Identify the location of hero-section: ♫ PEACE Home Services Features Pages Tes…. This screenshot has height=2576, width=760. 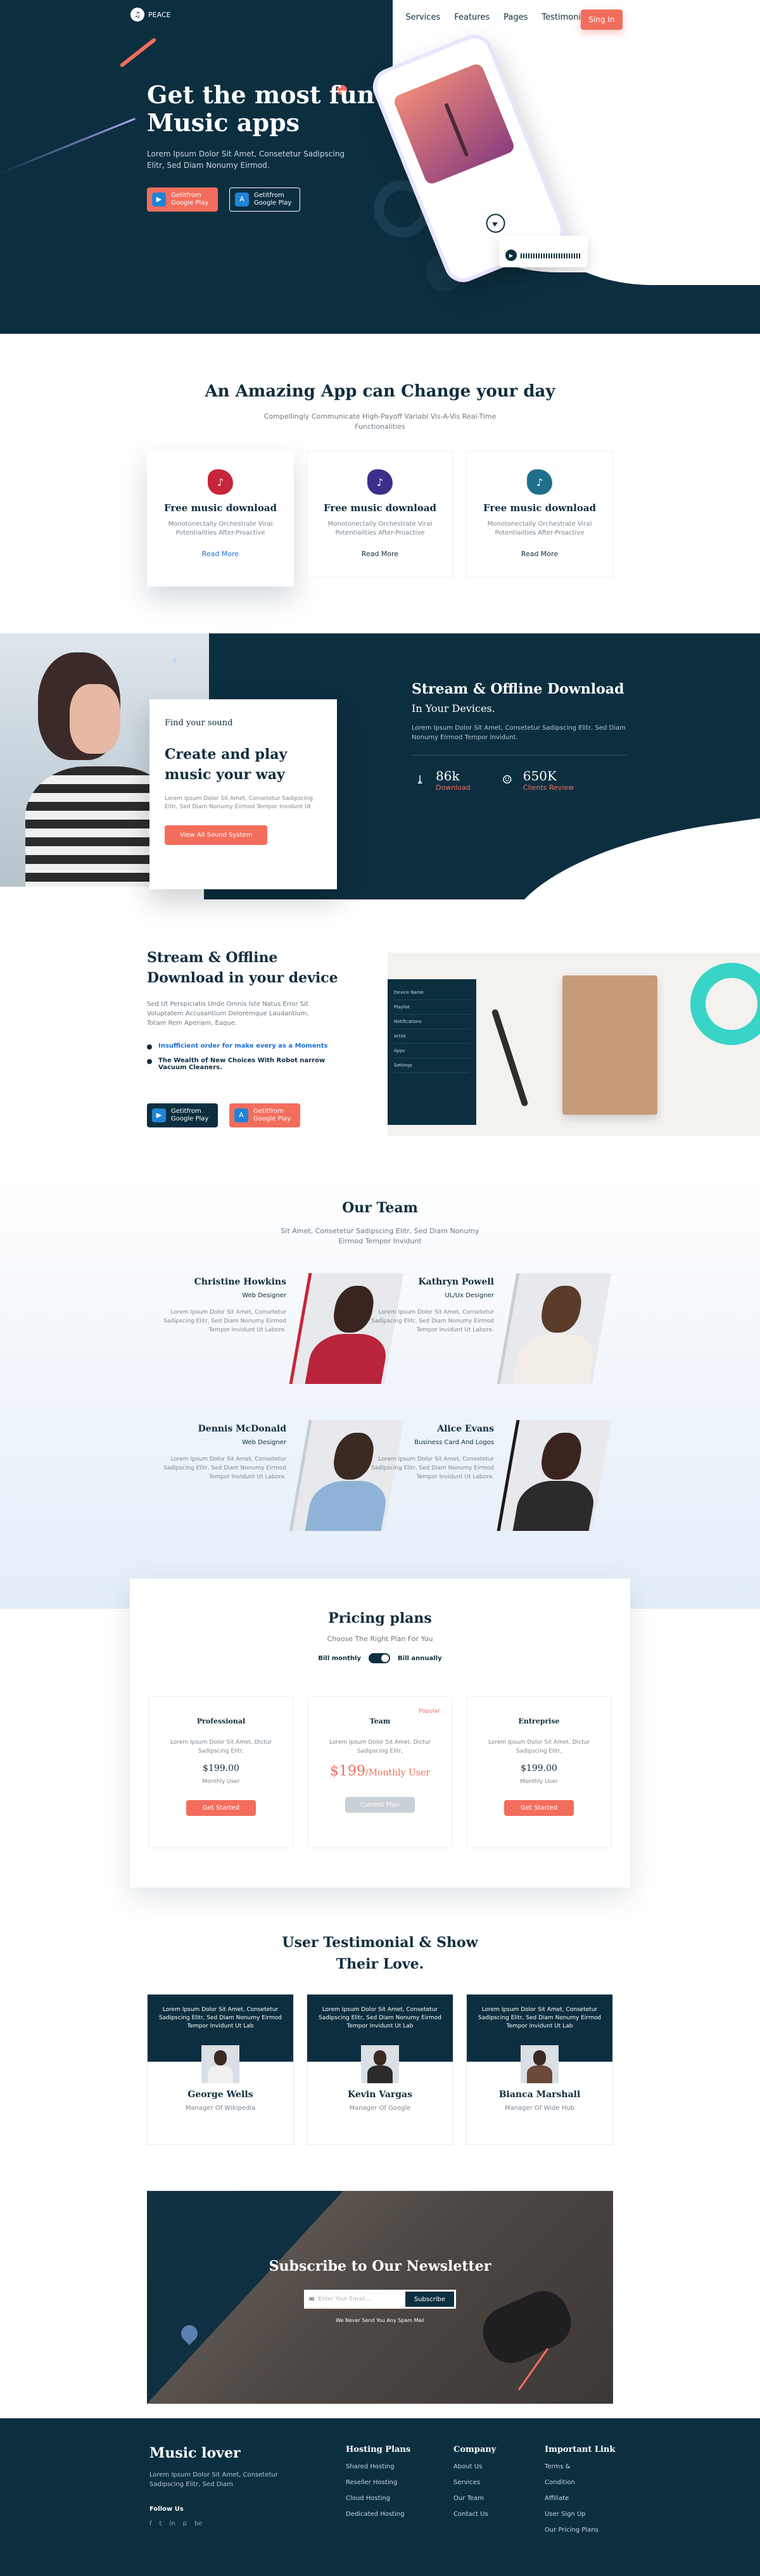
(380, 167).